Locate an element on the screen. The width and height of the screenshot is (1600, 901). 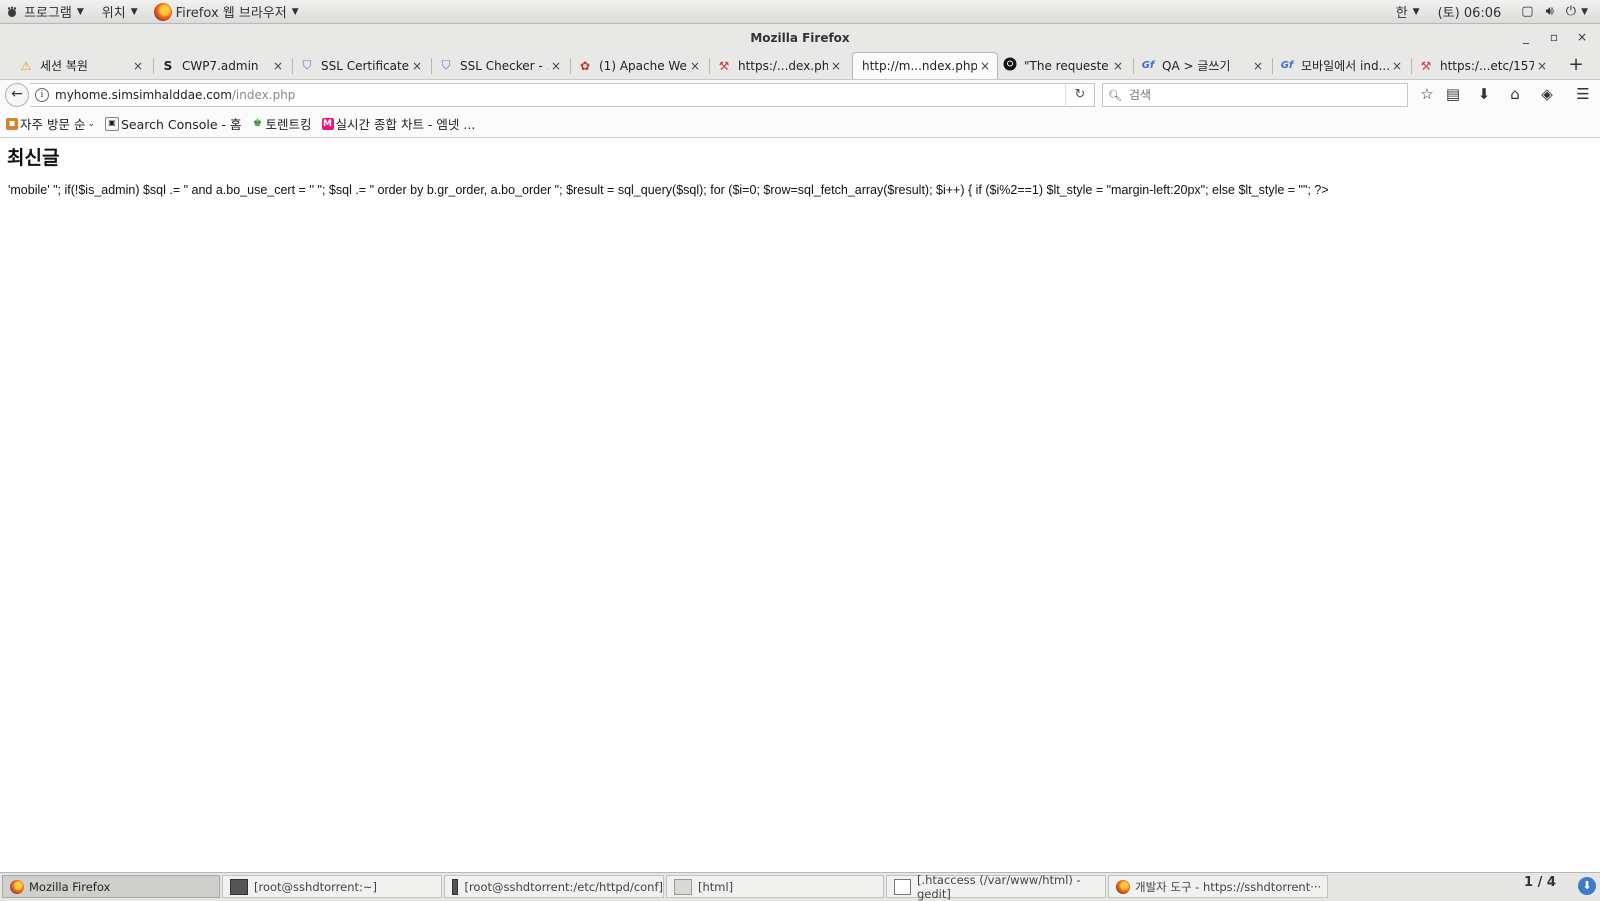
search-bar: 🔍︎ is located at coordinates (1255, 95).